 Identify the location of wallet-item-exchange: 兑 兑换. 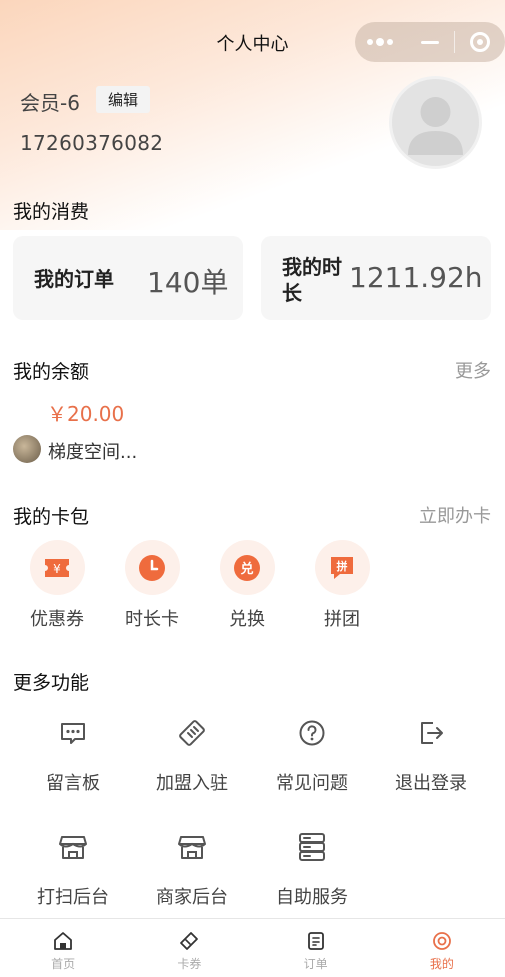
(247, 585).